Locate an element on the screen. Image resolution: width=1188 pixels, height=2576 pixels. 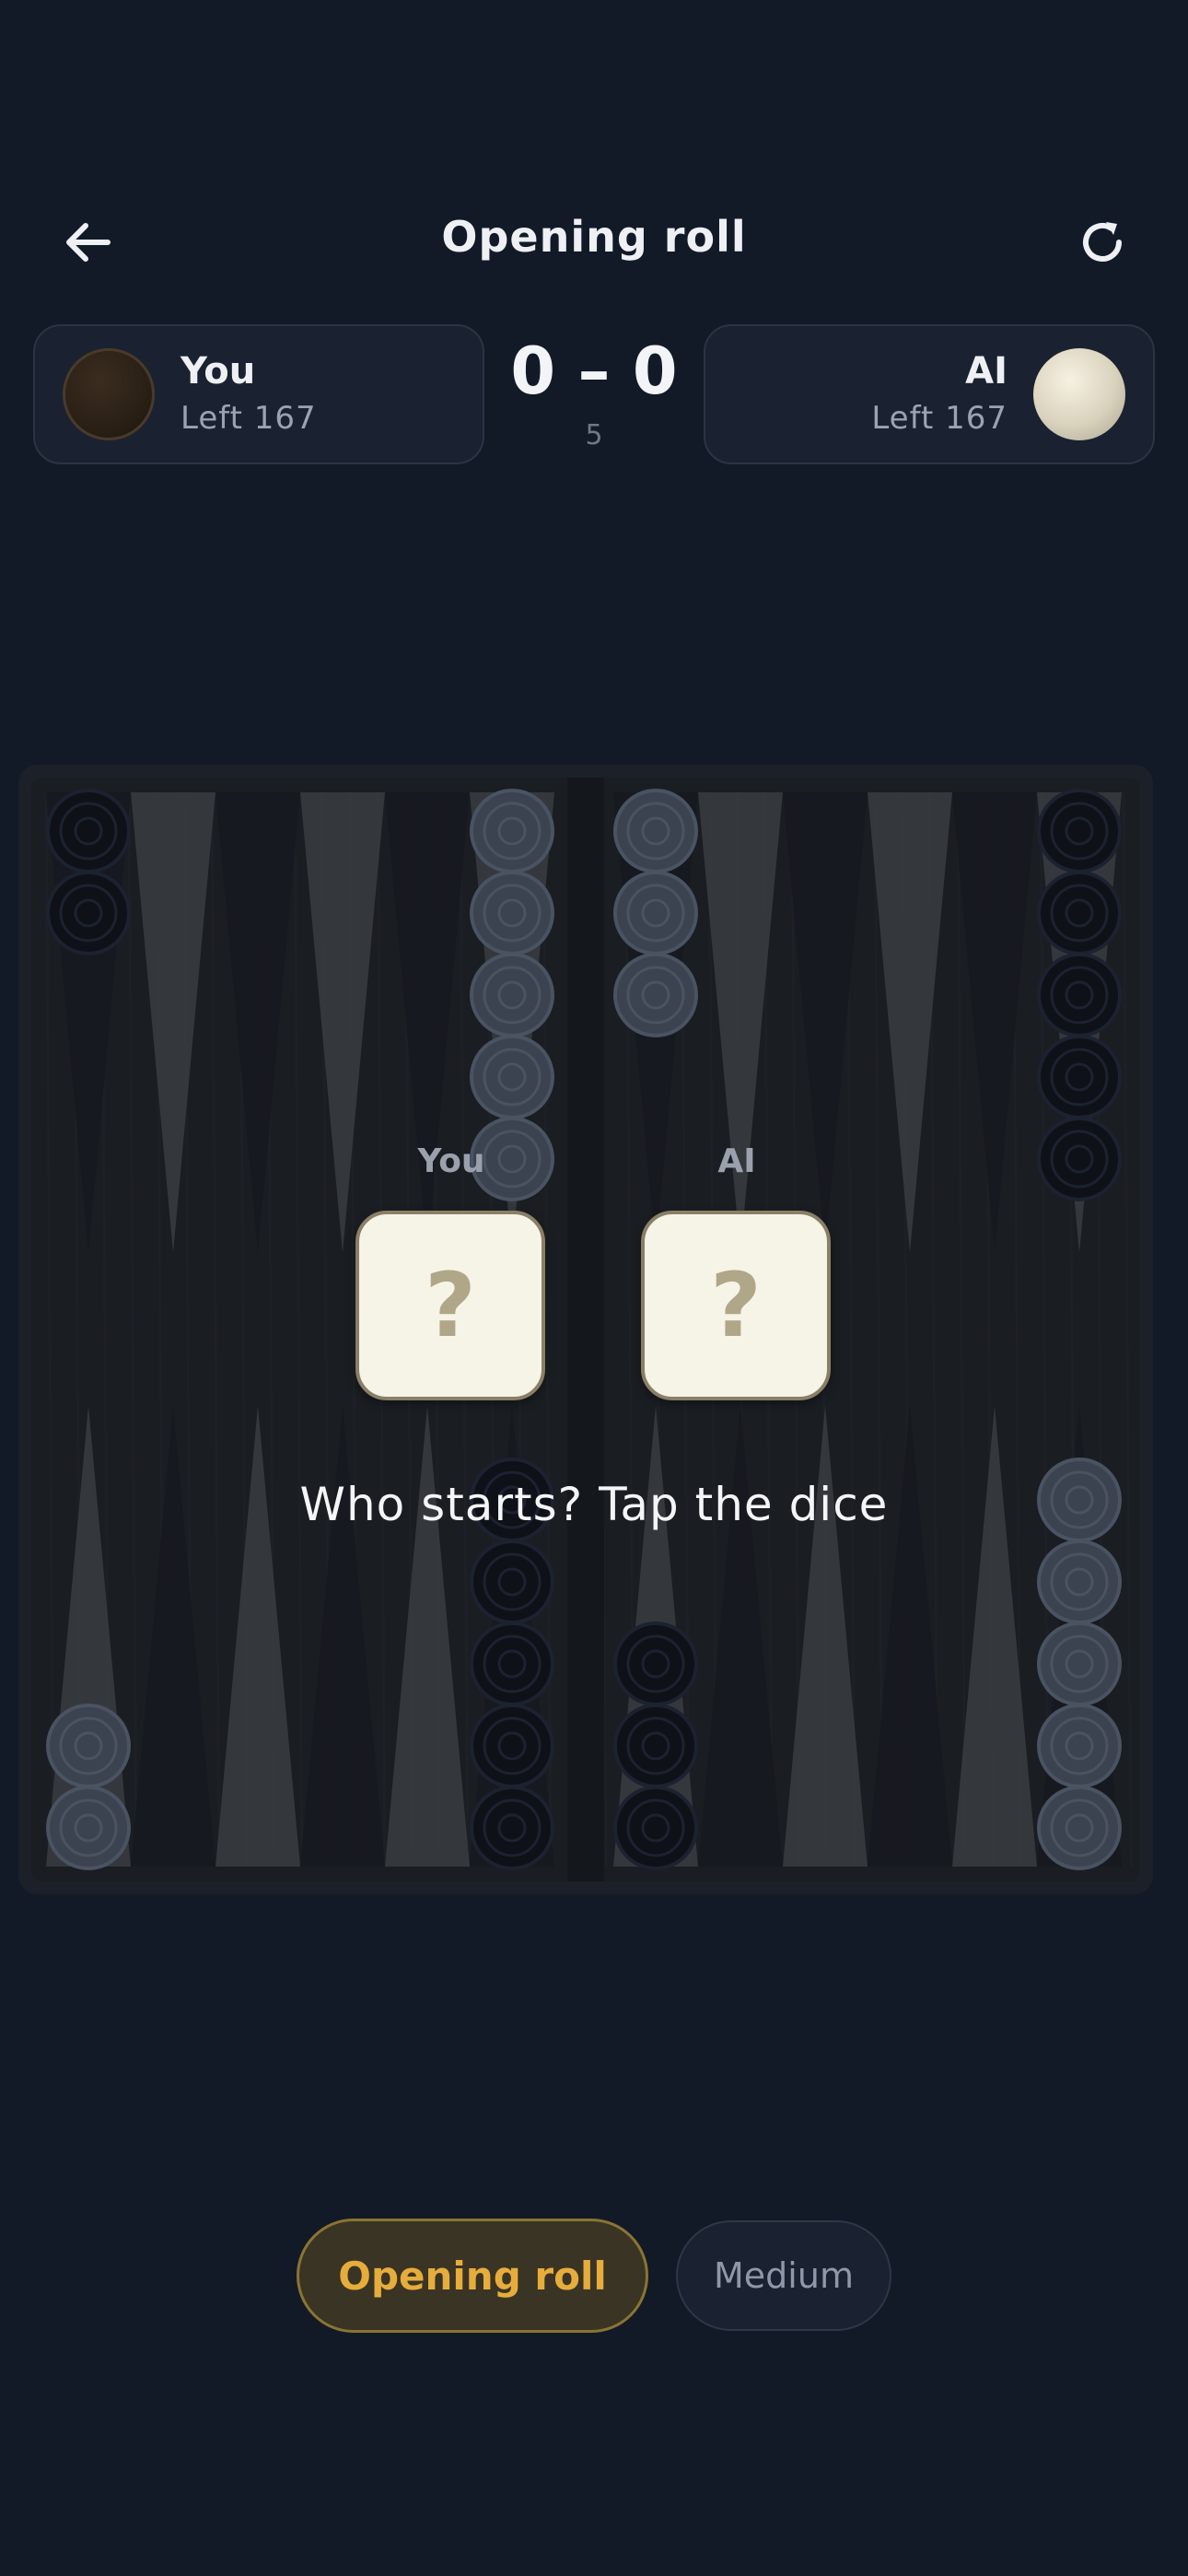
pips-left-you: Left 167 is located at coordinates (249, 418).